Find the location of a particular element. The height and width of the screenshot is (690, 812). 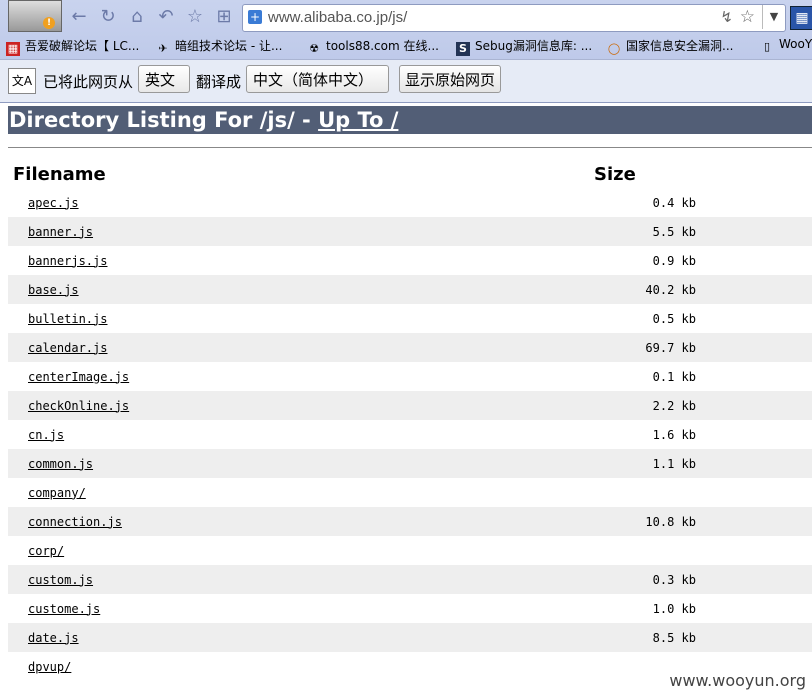

table-row: apec.js 0.4 kb is located at coordinates (410, 202).